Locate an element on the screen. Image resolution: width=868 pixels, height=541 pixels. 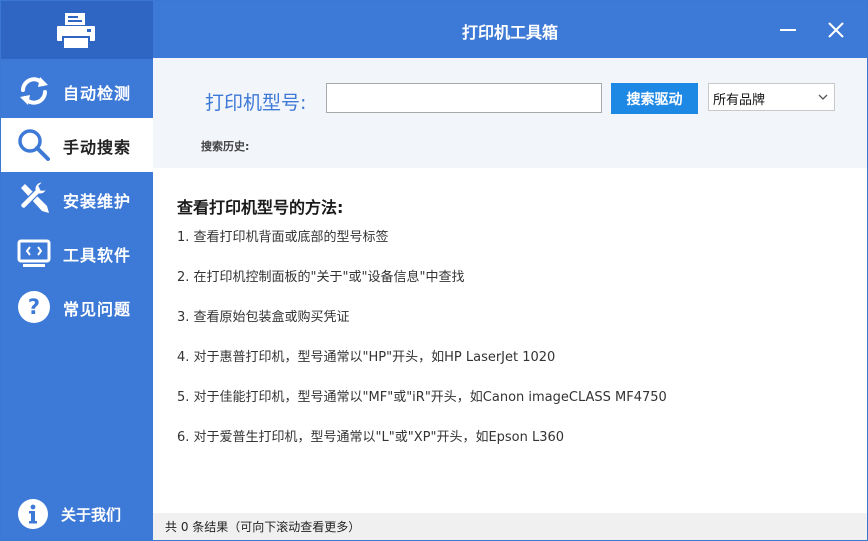
help-step: 3. 查看原始包装盒或购买凭证 is located at coordinates (263, 317).